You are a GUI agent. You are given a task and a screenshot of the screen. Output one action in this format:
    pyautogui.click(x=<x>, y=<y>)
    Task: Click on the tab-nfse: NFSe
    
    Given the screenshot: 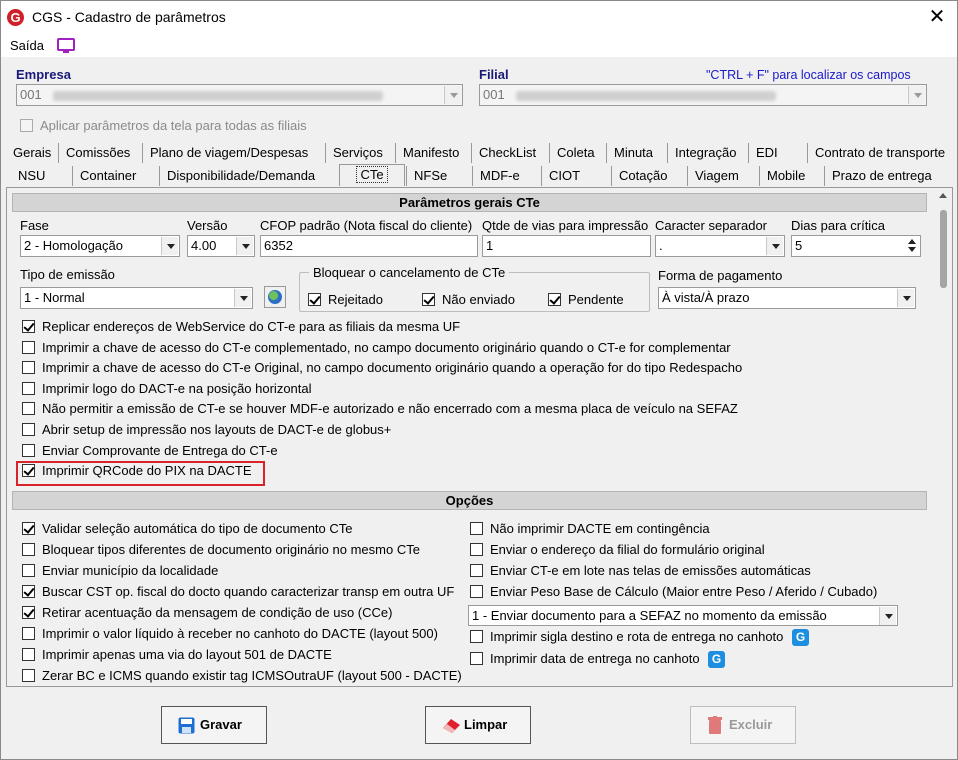 What is the action you would take?
    pyautogui.click(x=430, y=176)
    